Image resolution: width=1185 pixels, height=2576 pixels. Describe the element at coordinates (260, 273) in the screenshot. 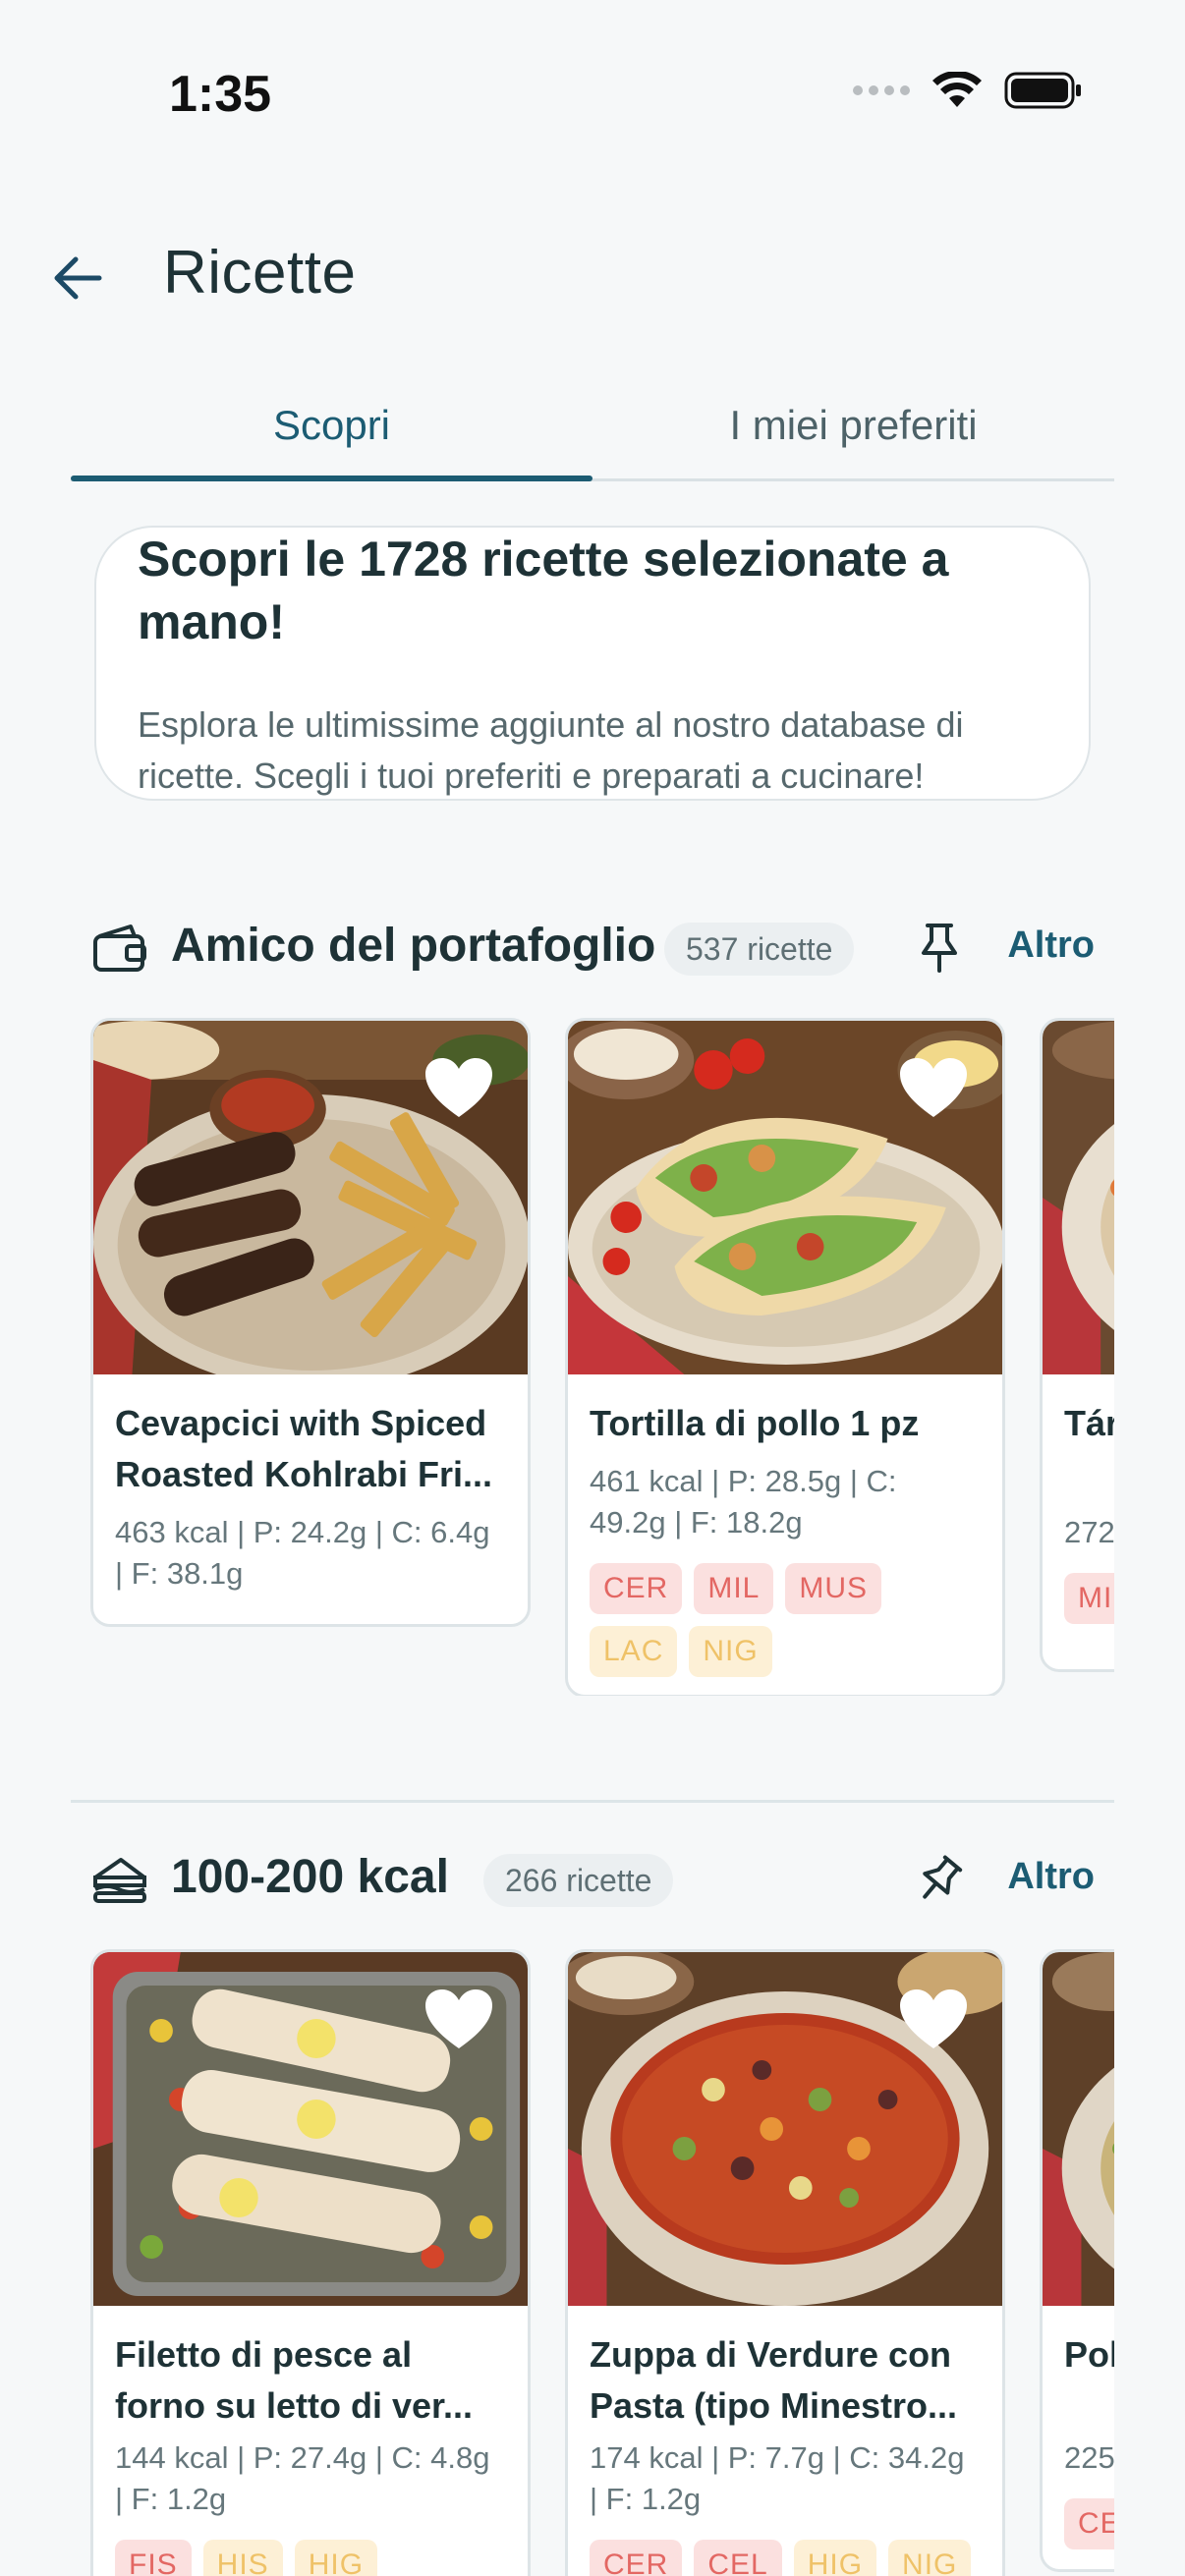

I see `page-title: Ricette` at that location.